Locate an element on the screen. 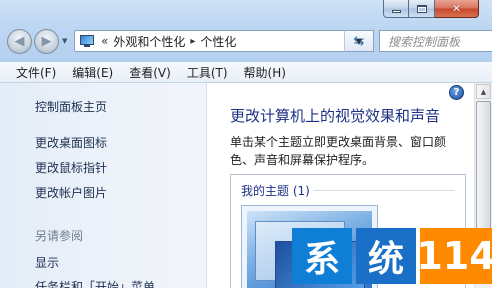 The height and width of the screenshot is (288, 492). control-panel-home-link: 控制面板主页 is located at coordinates (71, 106).